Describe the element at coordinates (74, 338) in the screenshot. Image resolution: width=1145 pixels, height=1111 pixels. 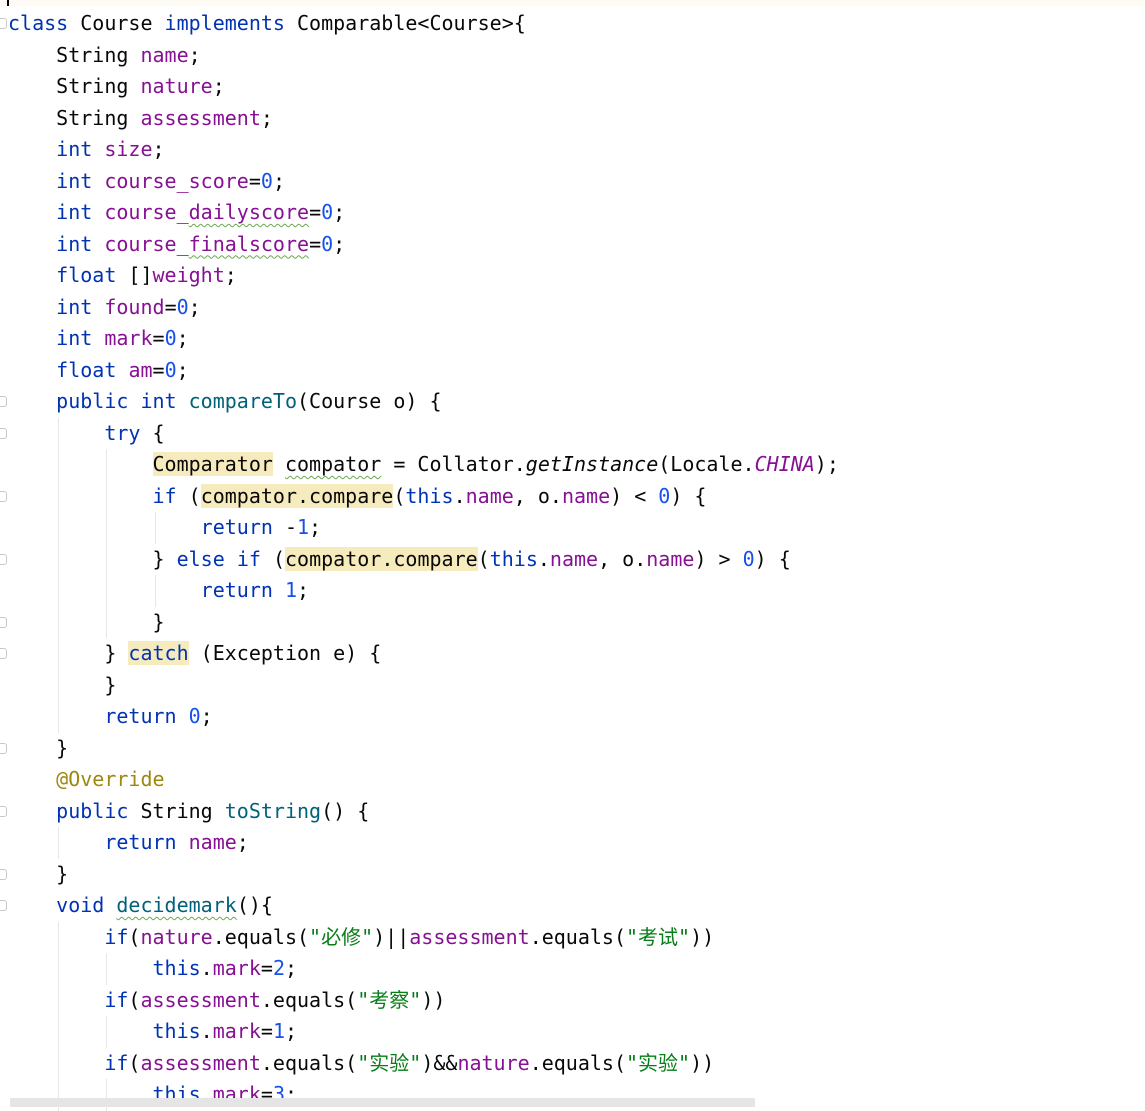
I see `code-token: int` at that location.